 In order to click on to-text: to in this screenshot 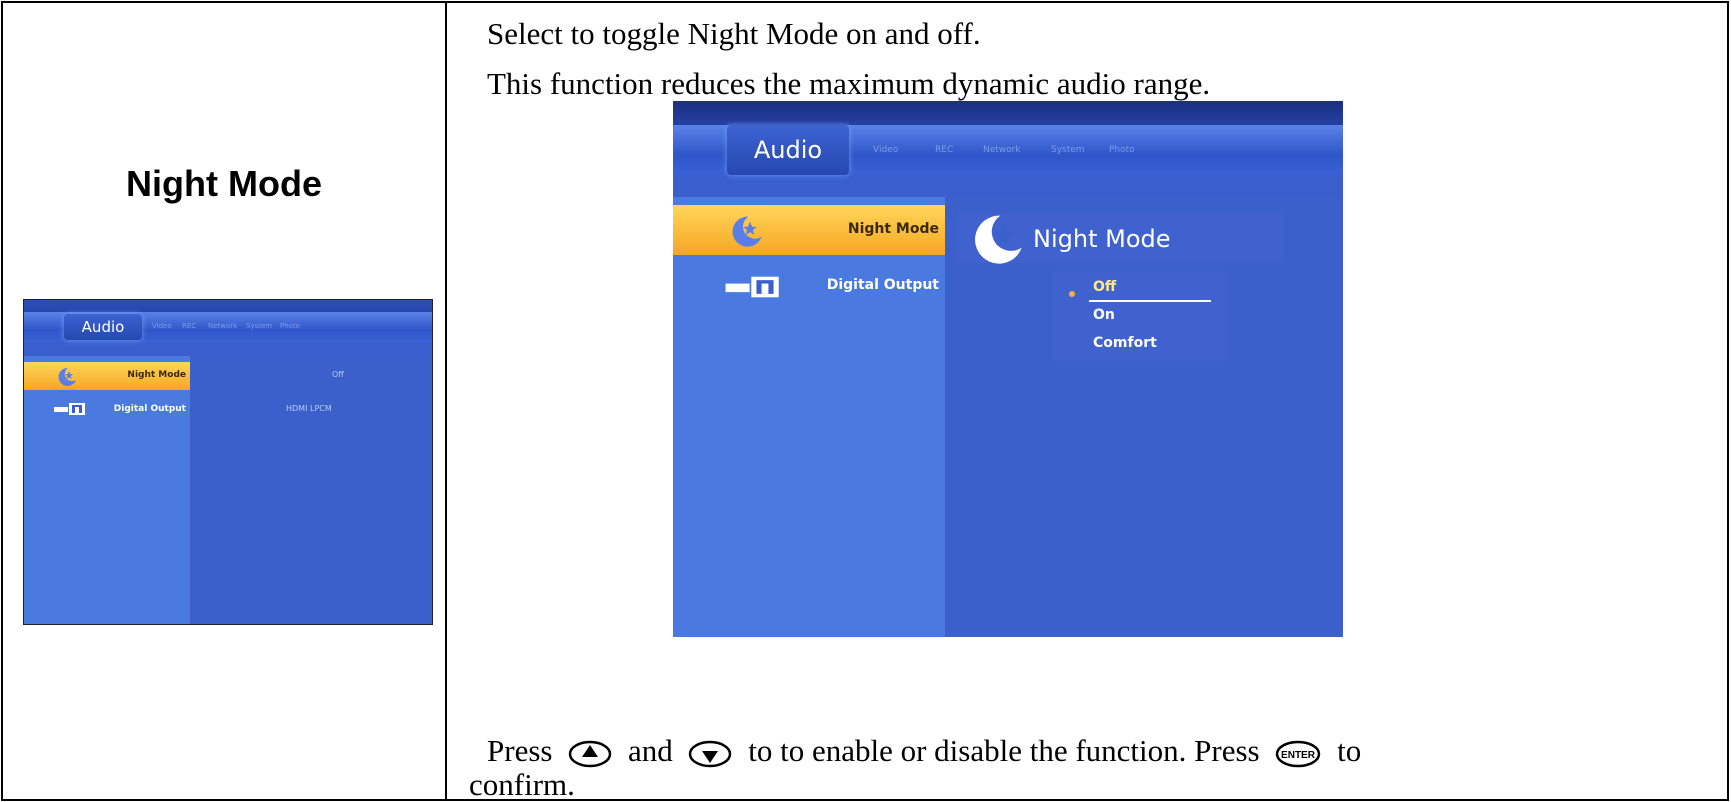, I will do `click(1349, 750)`.